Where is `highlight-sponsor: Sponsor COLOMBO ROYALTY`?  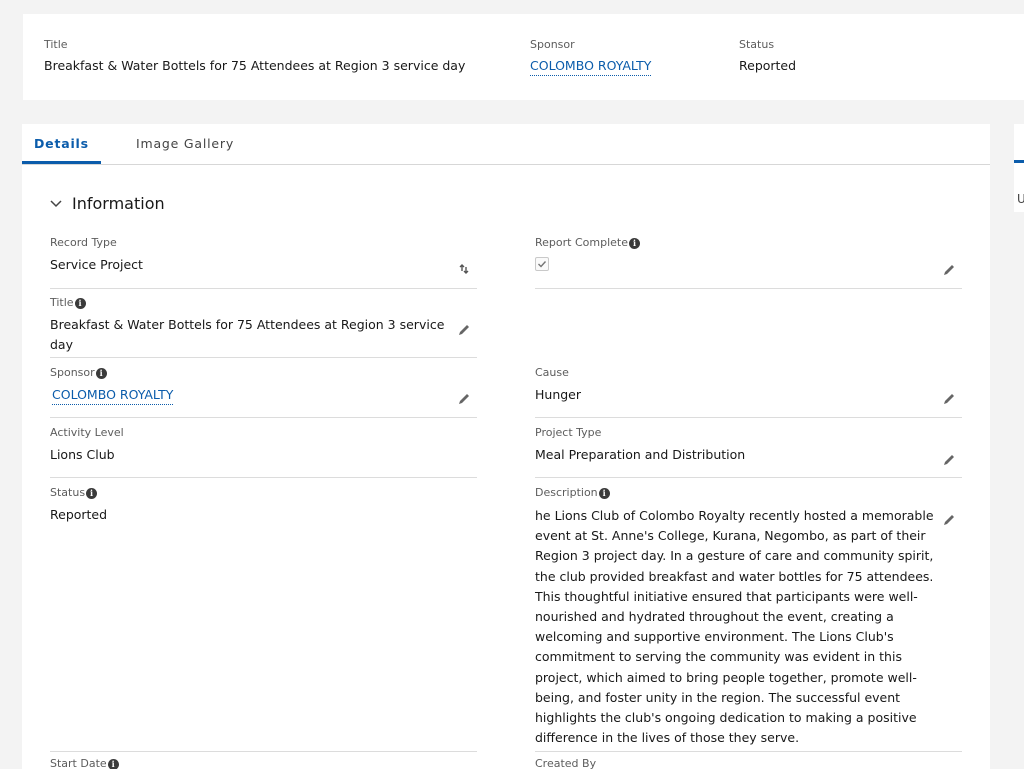
highlight-sponsor: Sponsor COLOMBO ROYALTY is located at coordinates (591, 57).